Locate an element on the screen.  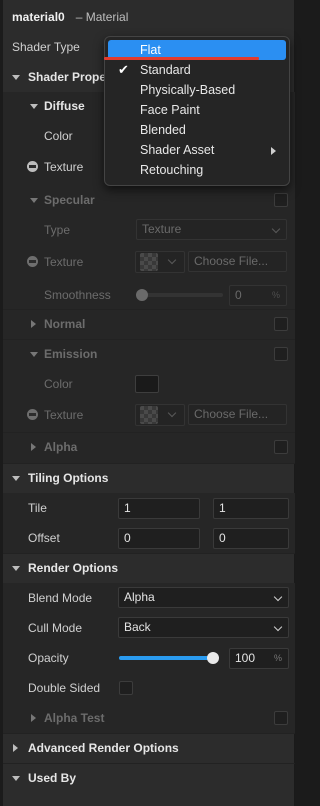
specular-enable-checkbox is located at coordinates (281, 200).